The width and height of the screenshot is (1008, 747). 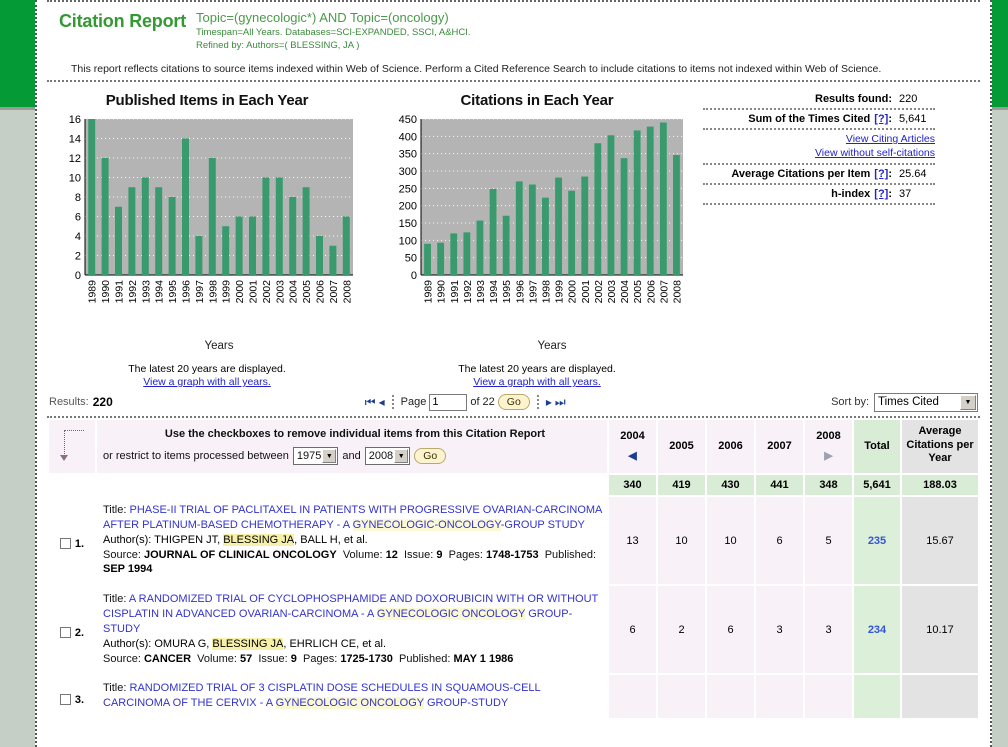 What do you see at coordinates (408, 172) in the screenshot?
I see `svg-text: 300` at bounding box center [408, 172].